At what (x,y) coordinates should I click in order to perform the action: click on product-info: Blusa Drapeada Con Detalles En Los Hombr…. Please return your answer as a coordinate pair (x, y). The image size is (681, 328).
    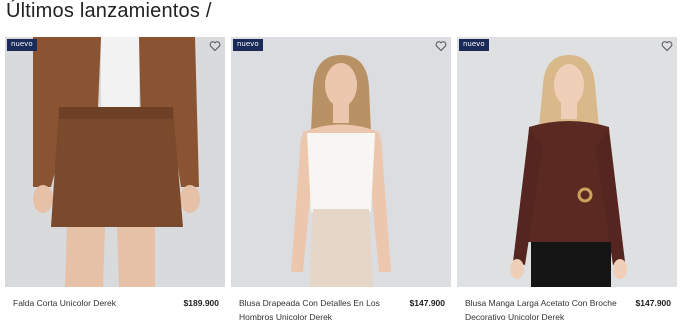
    Looking at the image, I should click on (341, 306).